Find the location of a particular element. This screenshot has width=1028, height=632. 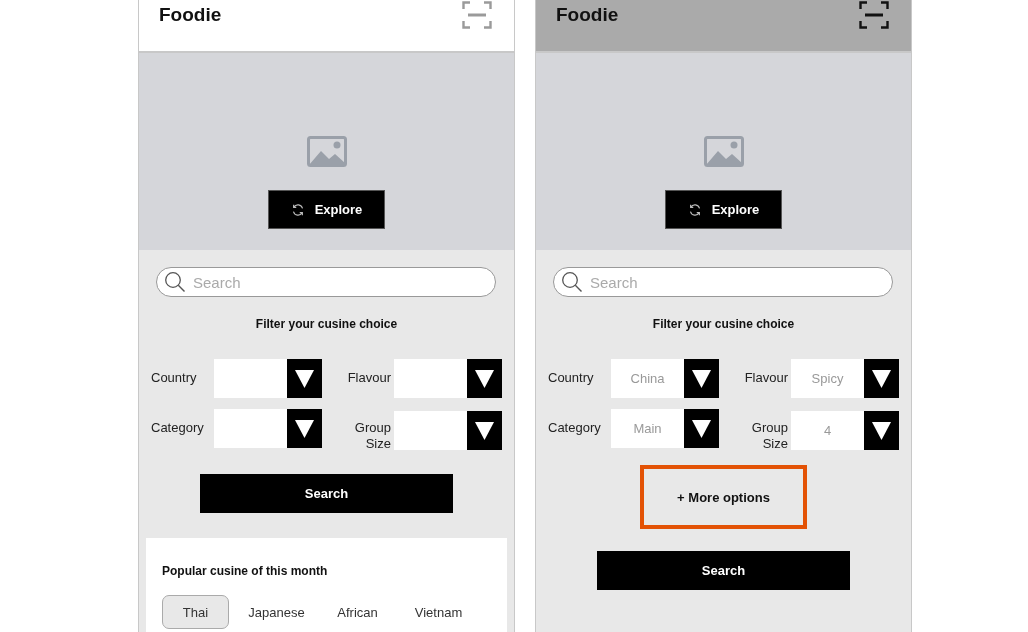

cuisine-option: Japanese is located at coordinates (276, 612).